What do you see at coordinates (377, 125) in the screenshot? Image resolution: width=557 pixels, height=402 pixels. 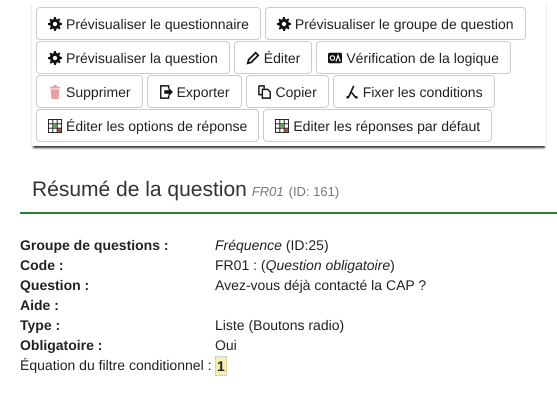 I see `action-button: Editer les réponses par défaut` at bounding box center [377, 125].